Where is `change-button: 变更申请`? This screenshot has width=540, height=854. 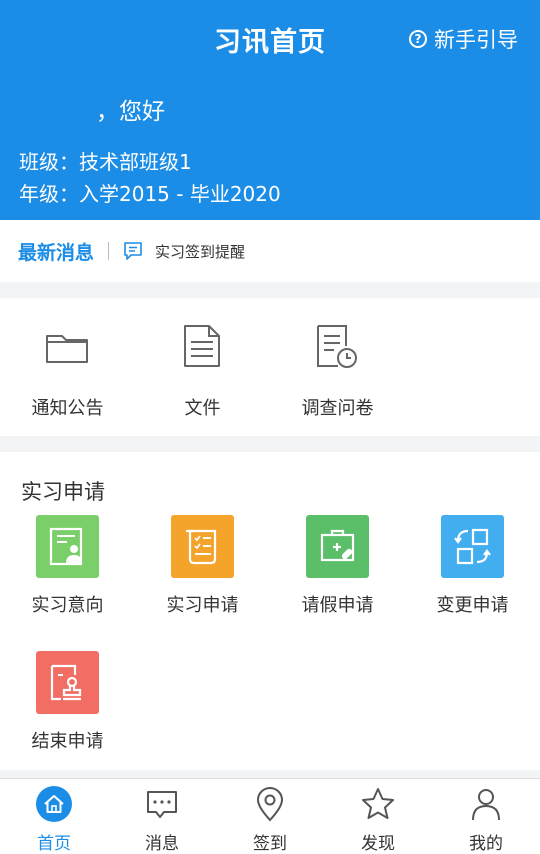
change-button: 变更申请 is located at coordinates (472, 580).